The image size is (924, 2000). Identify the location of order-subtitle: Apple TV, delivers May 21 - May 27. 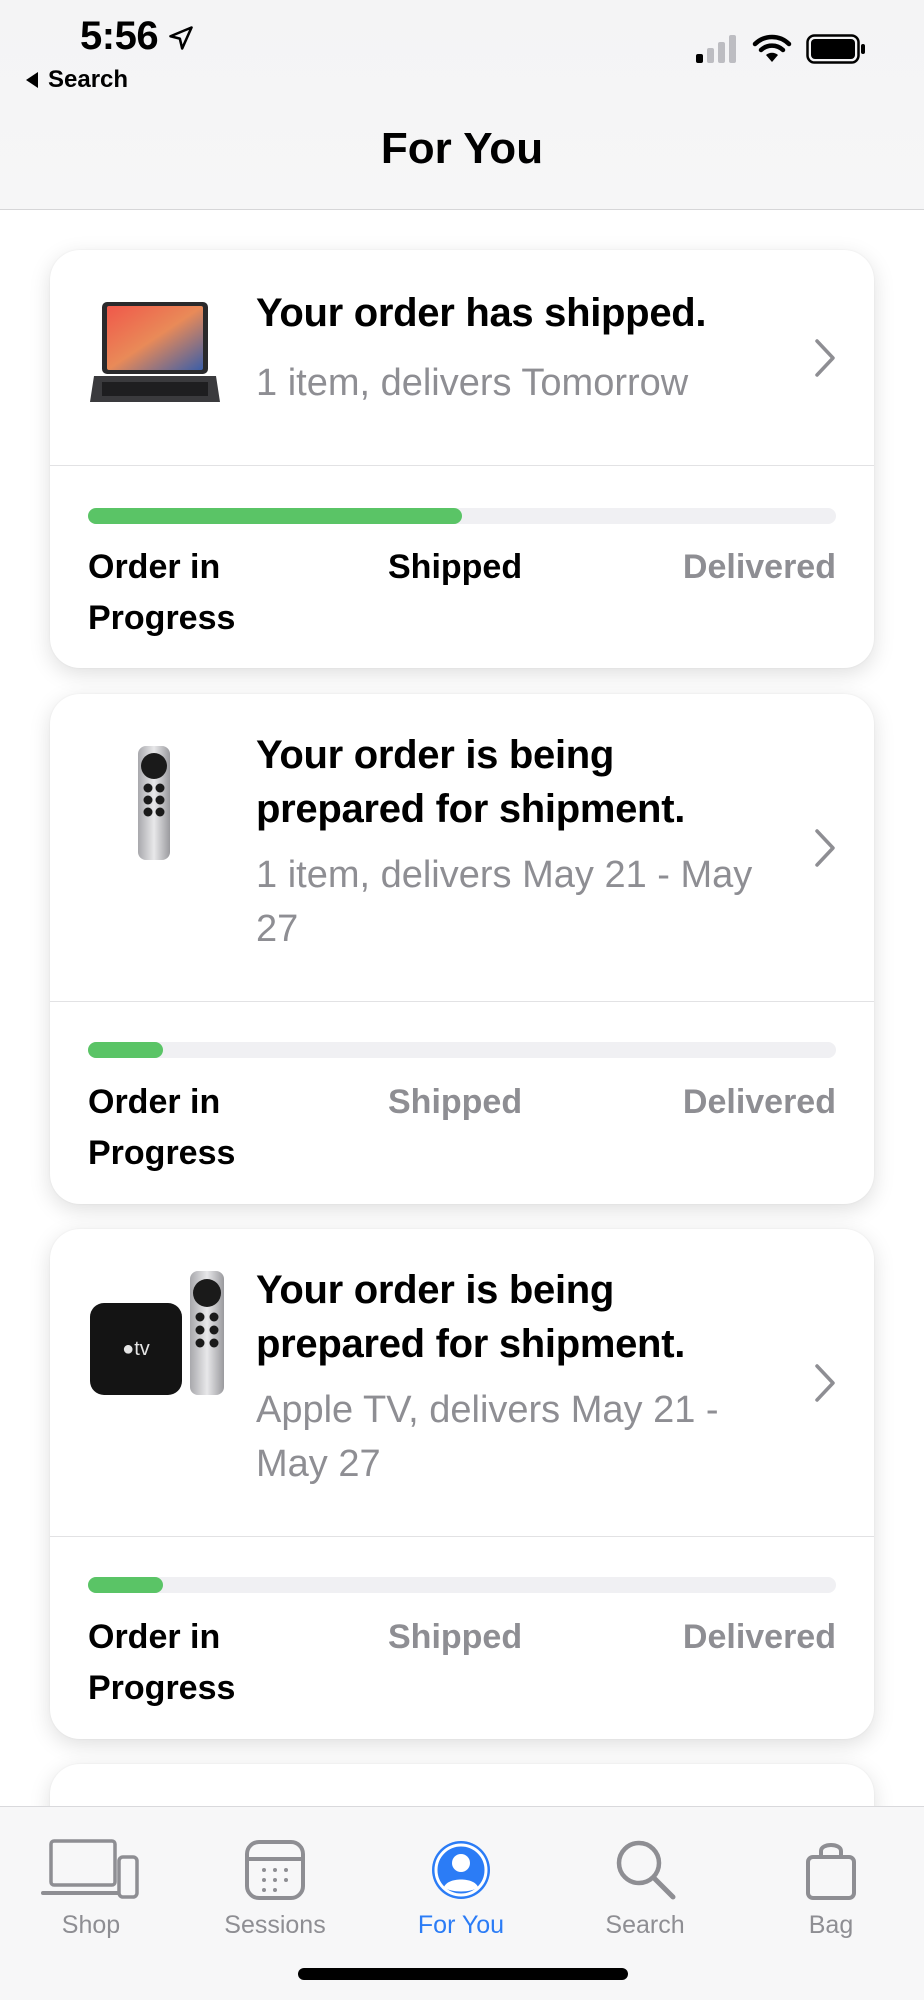
(487, 1437).